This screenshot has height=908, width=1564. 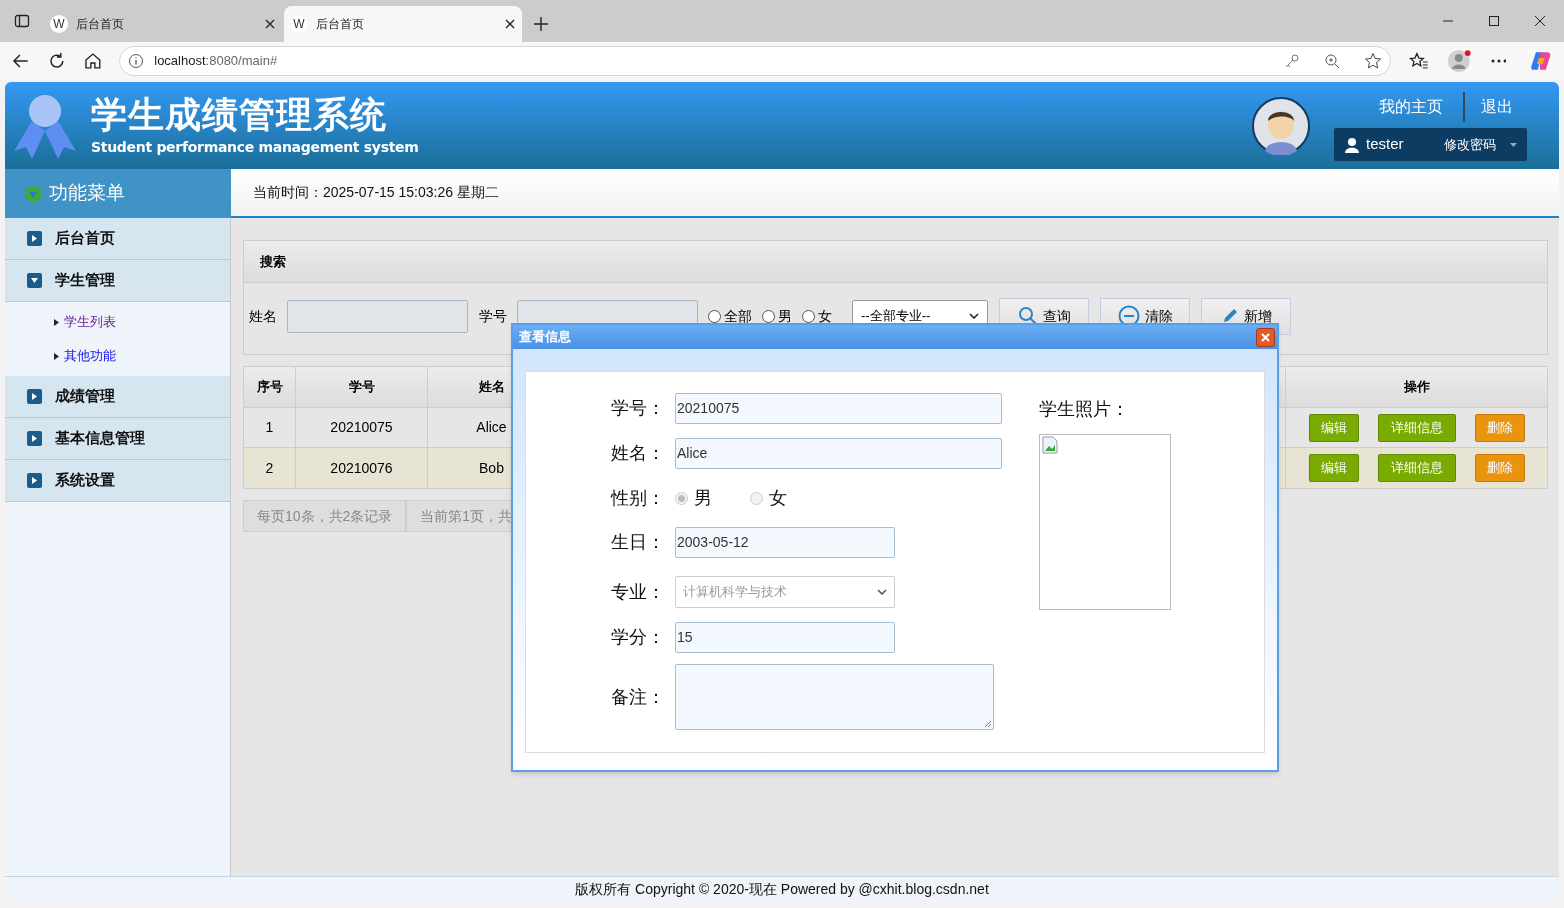 I want to click on column-header: 学号, so click(x=362, y=387).